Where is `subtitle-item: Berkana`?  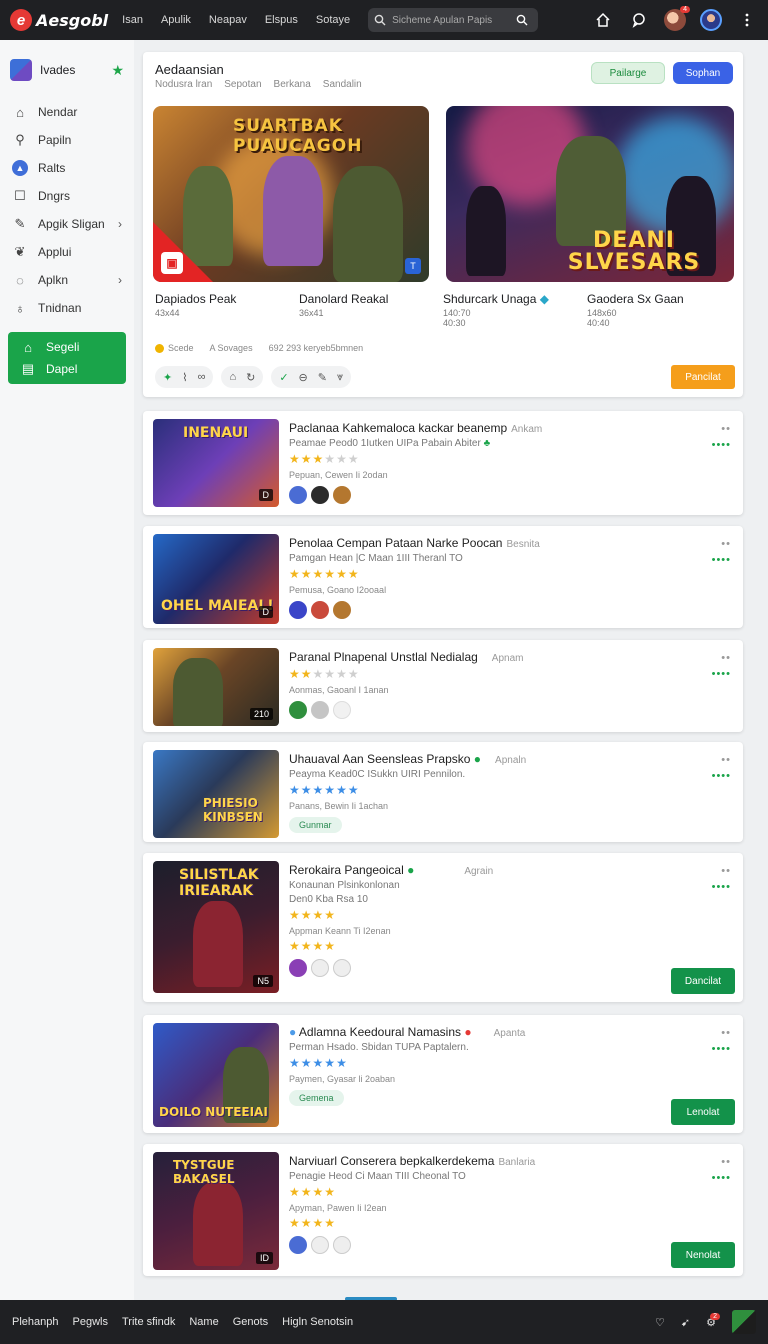 subtitle-item: Berkana is located at coordinates (292, 84).